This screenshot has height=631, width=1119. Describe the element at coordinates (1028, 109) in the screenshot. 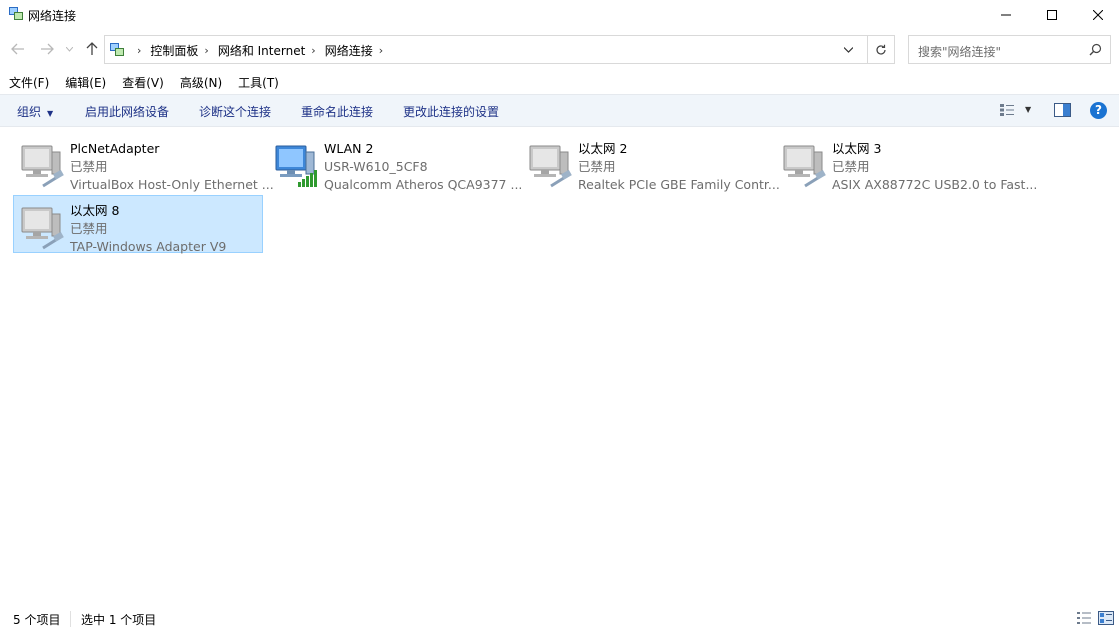

I see `view-options-caret-icon: ▼` at that location.